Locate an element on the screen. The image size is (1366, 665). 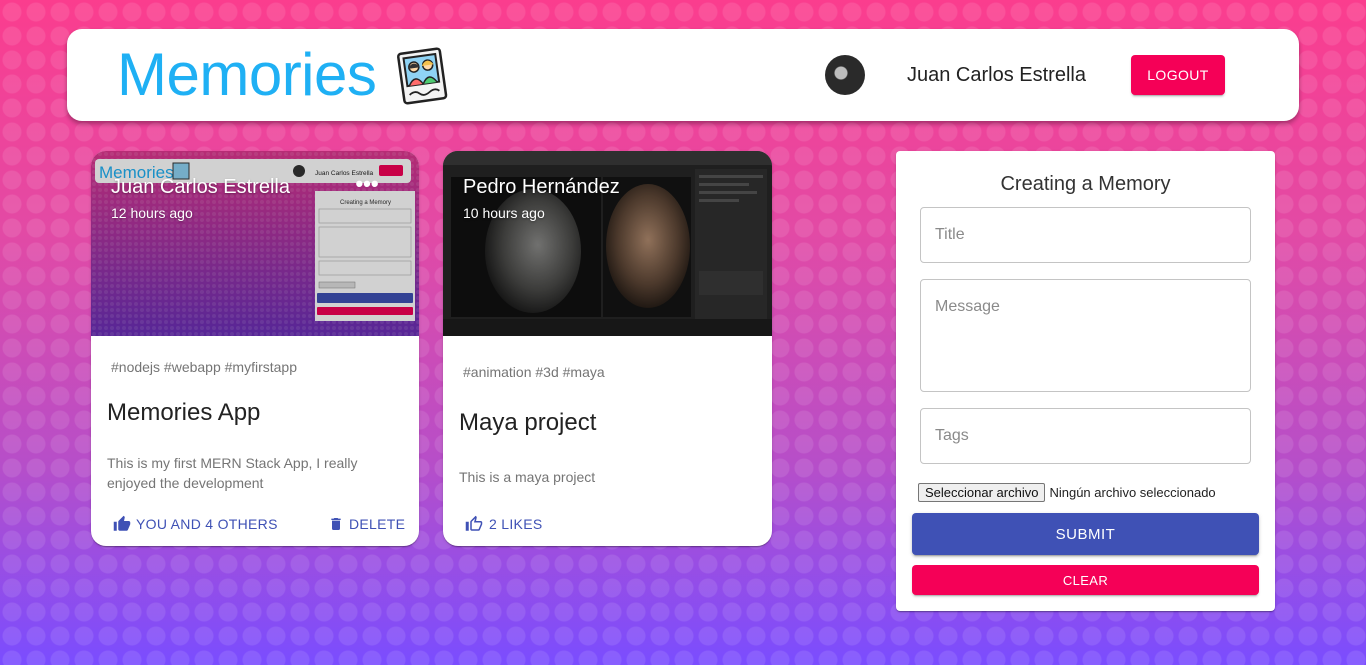
post-time: 12 hours ago is located at coordinates (152, 213).